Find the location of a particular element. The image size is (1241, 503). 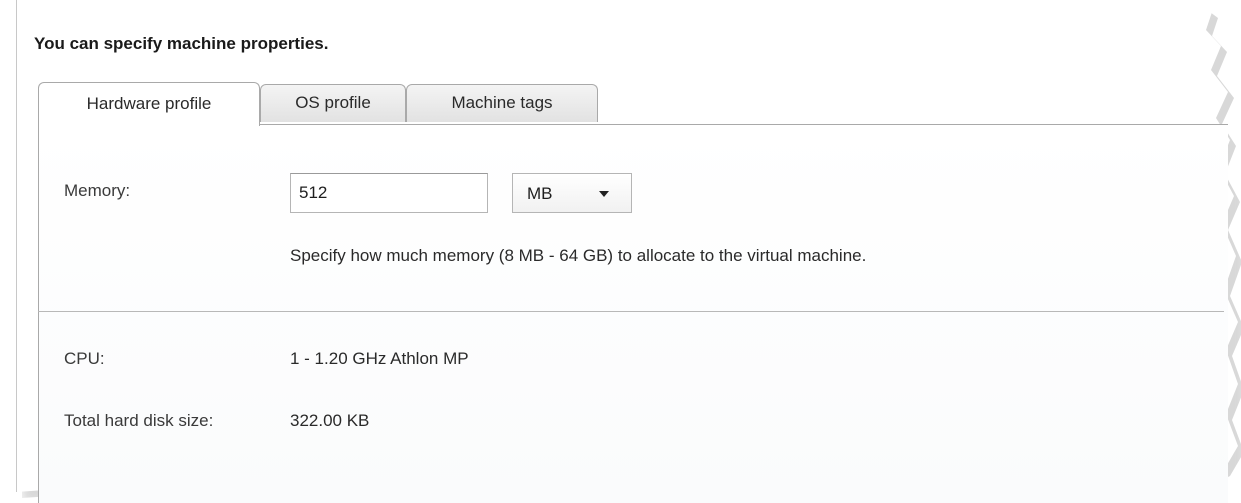

memory-unit-value: MB is located at coordinates (540, 193).